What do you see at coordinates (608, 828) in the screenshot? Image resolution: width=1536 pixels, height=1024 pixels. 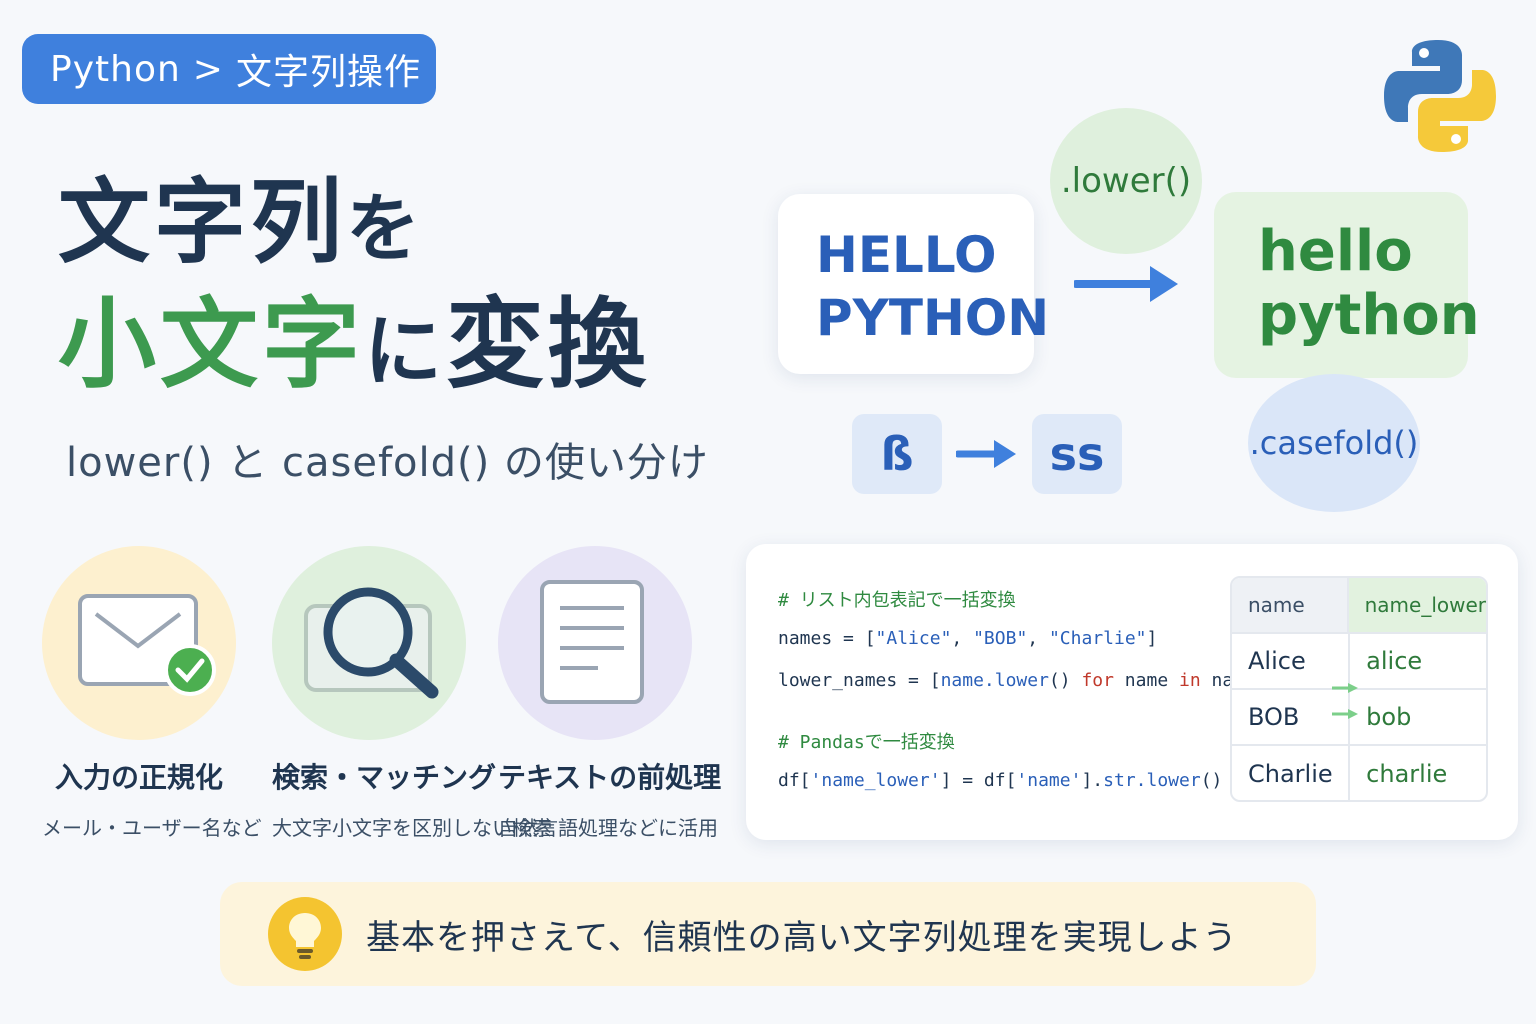 I see `use-case-subtitle: 自然言語処理などに活用` at bounding box center [608, 828].